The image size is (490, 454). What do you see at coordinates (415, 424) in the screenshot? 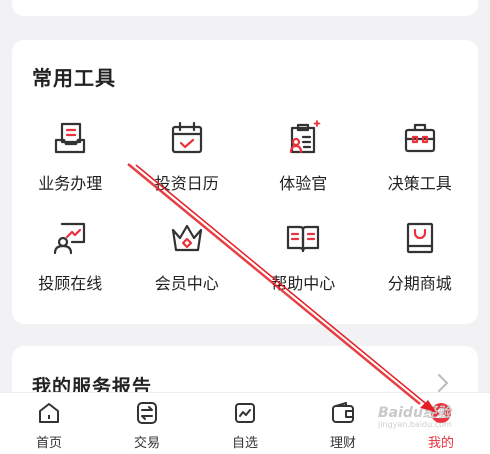
I see `watermark-url: jingyan.baidu.com` at bounding box center [415, 424].